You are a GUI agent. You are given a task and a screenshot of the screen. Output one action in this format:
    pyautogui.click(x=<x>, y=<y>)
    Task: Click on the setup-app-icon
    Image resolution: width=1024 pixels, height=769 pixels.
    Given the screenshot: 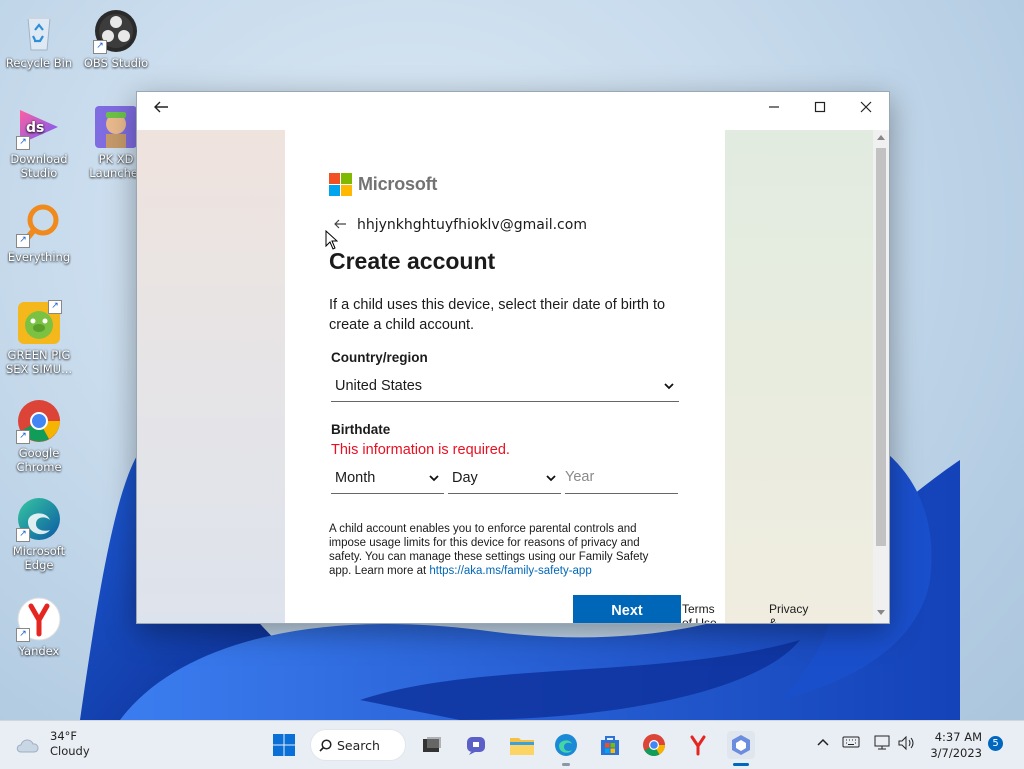 What is the action you would take?
    pyautogui.click(x=741, y=745)
    